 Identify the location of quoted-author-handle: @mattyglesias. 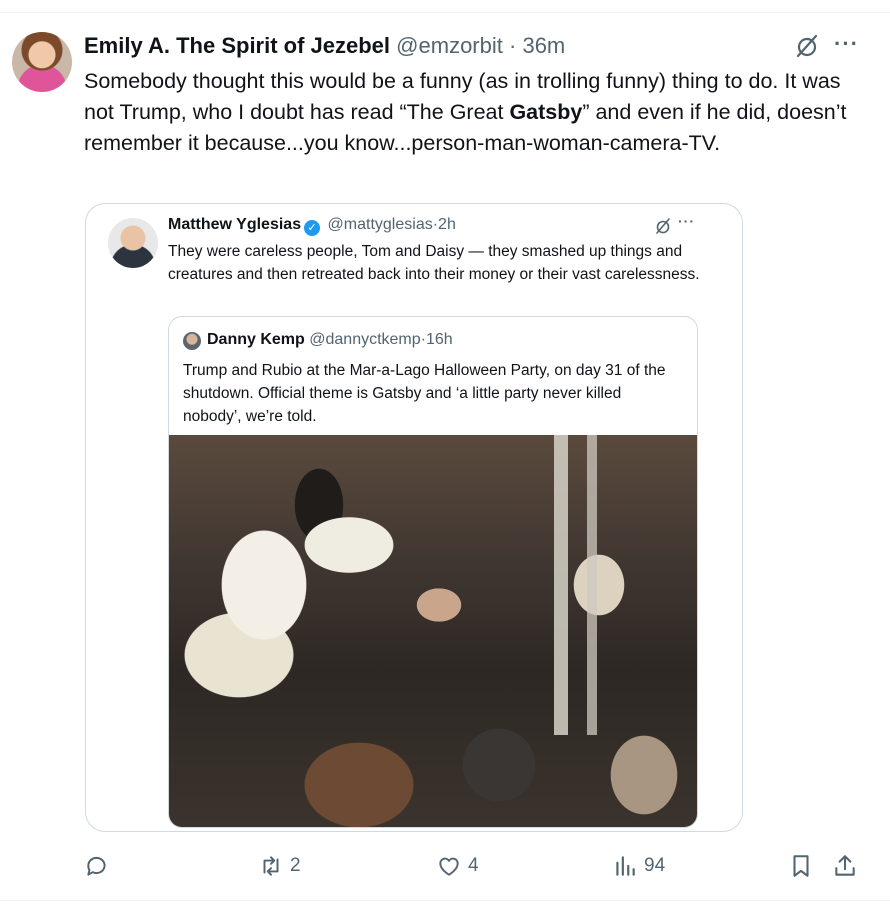
(380, 224).